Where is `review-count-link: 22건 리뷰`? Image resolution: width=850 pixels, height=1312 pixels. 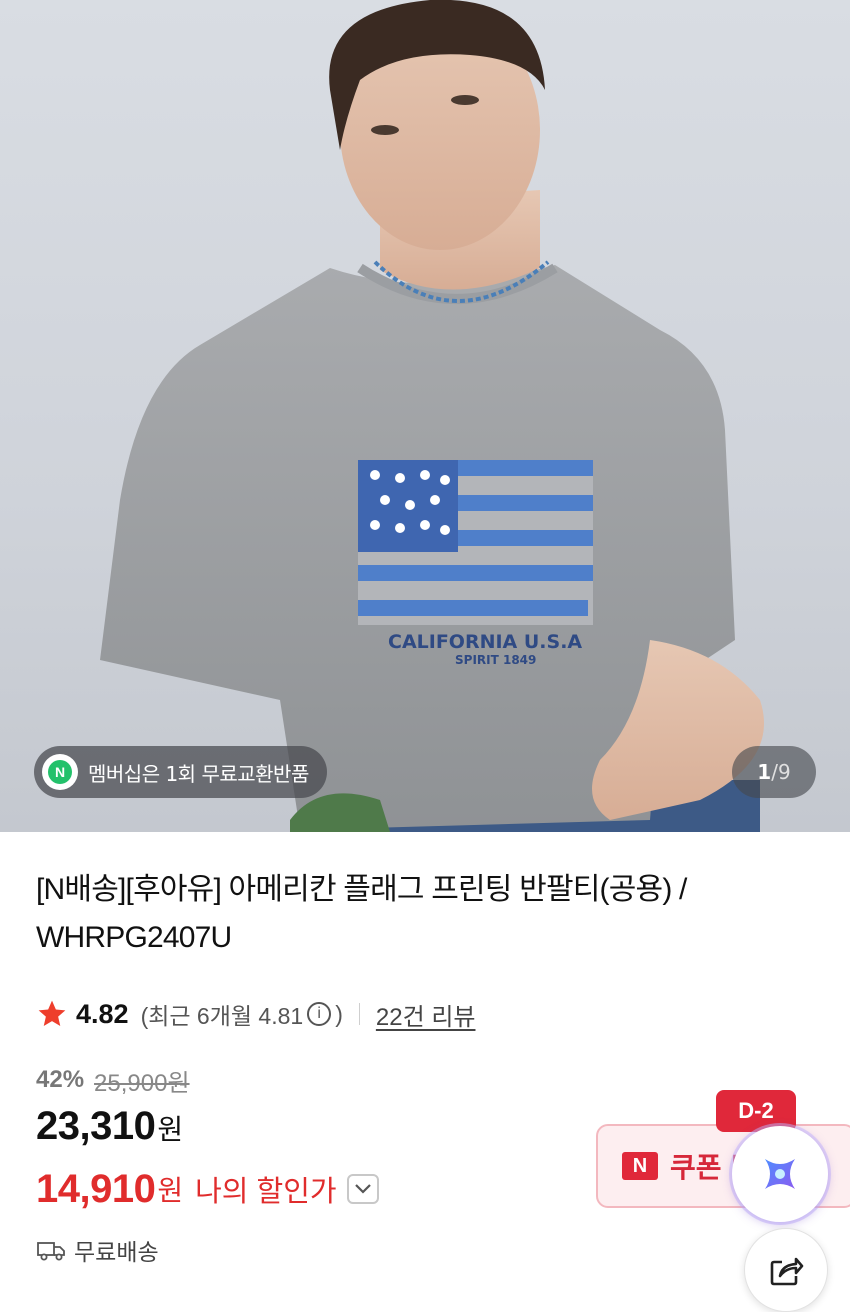
review-count-link: 22건 리뷰 is located at coordinates (426, 1014).